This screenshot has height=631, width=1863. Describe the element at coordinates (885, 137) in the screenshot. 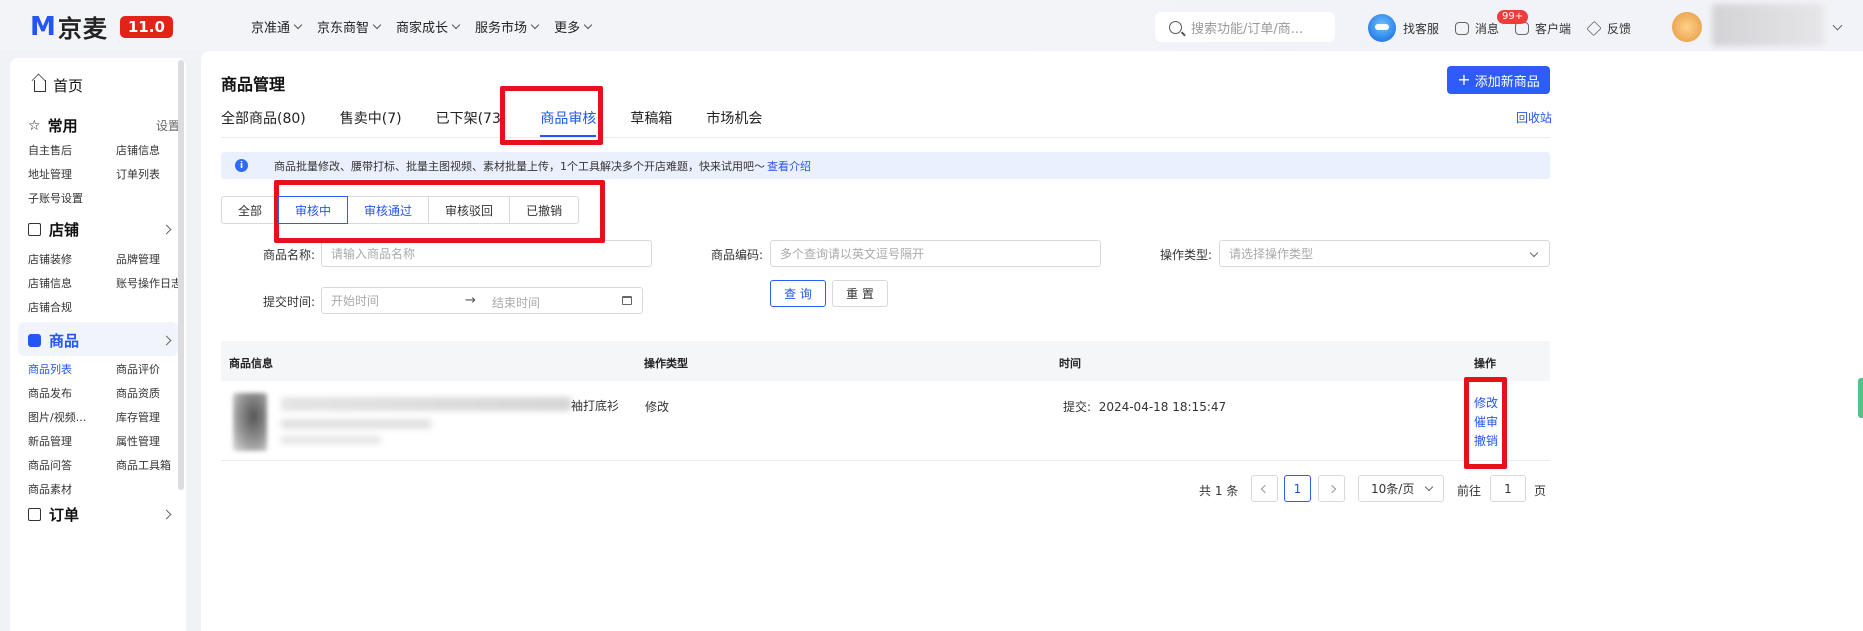

I see `tabs-divider` at that location.